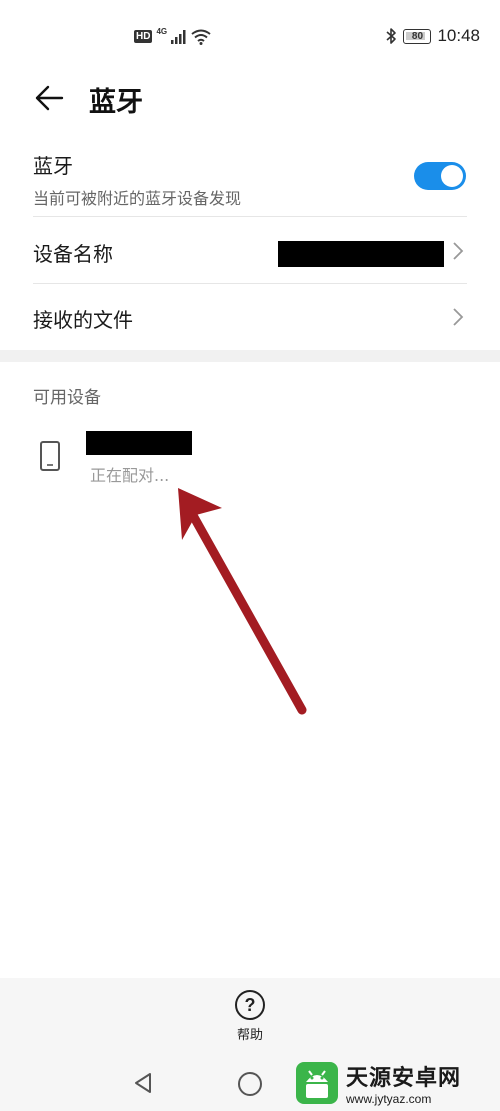  I want to click on battery-level: 80, so click(417, 36).